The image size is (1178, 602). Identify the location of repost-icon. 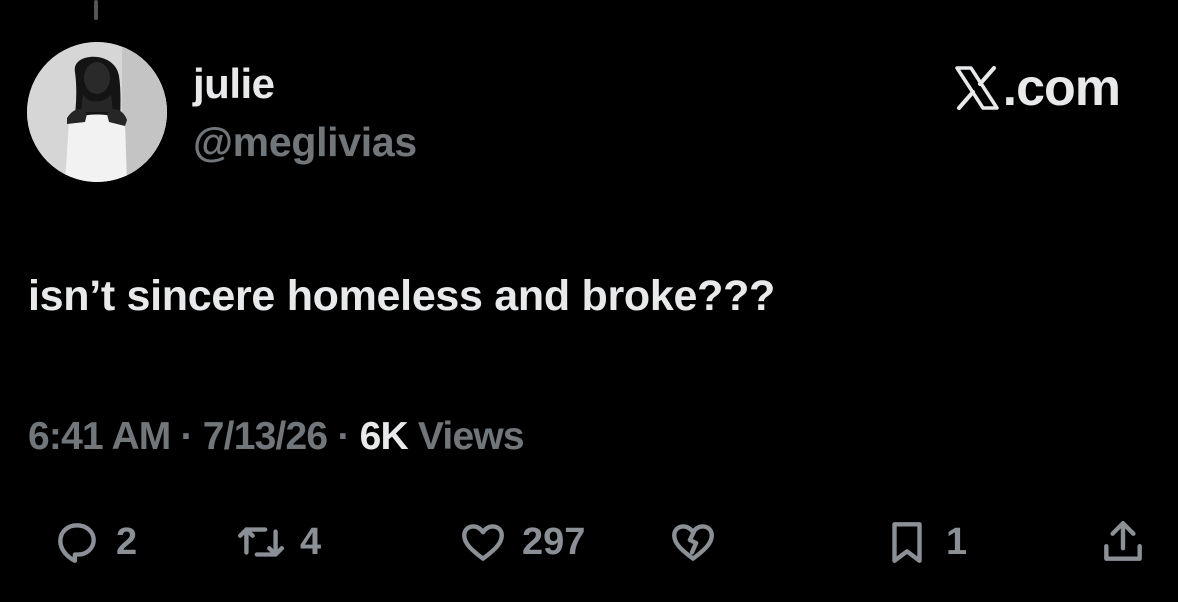
(261, 542).